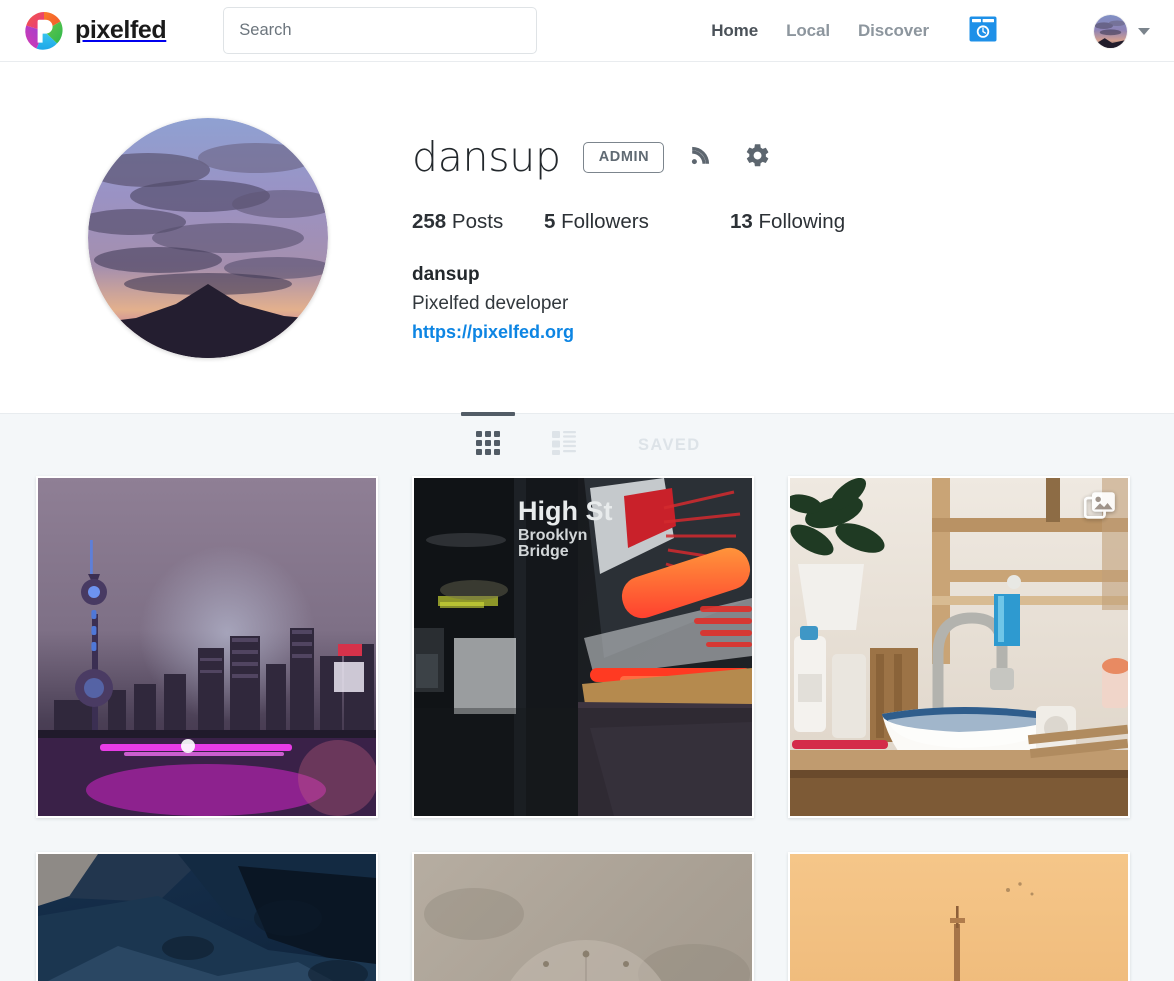  I want to click on stat-followers-count: 5, so click(550, 221).